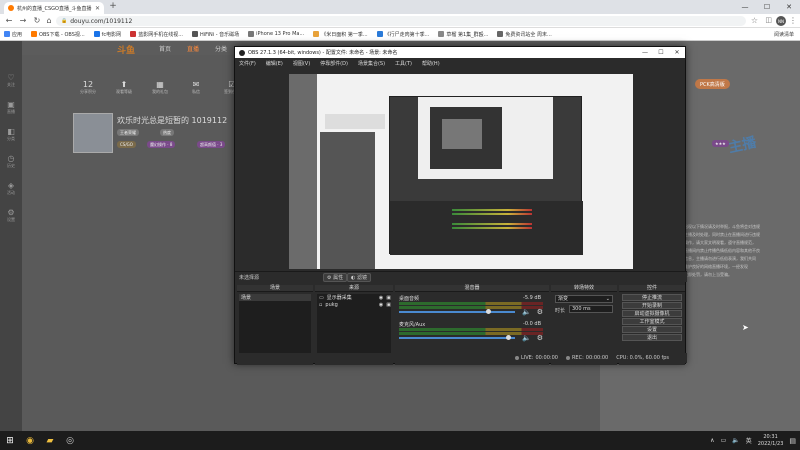 The width and height of the screenshot is (800, 450). What do you see at coordinates (23, 20) in the screenshot?
I see `forward-icon: →` at bounding box center [23, 20].